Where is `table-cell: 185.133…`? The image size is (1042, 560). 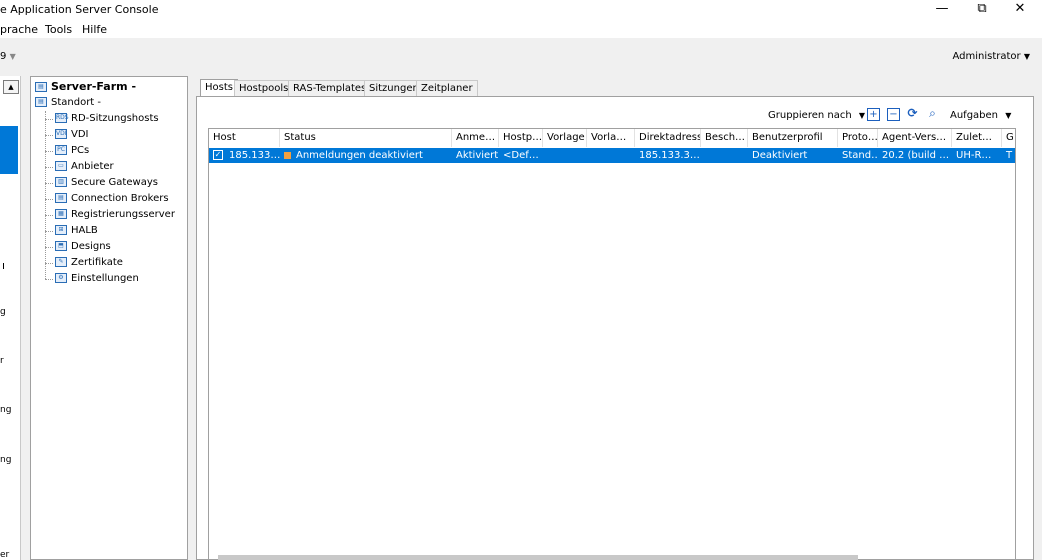
table-cell: 185.133… is located at coordinates (254, 155).